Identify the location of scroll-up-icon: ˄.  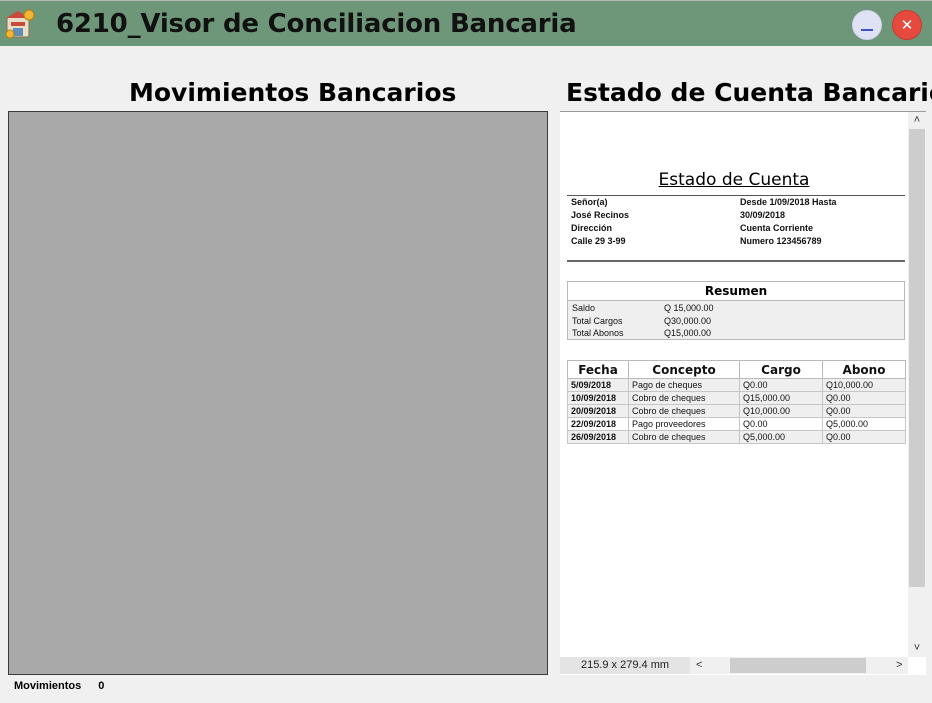
(917, 120).